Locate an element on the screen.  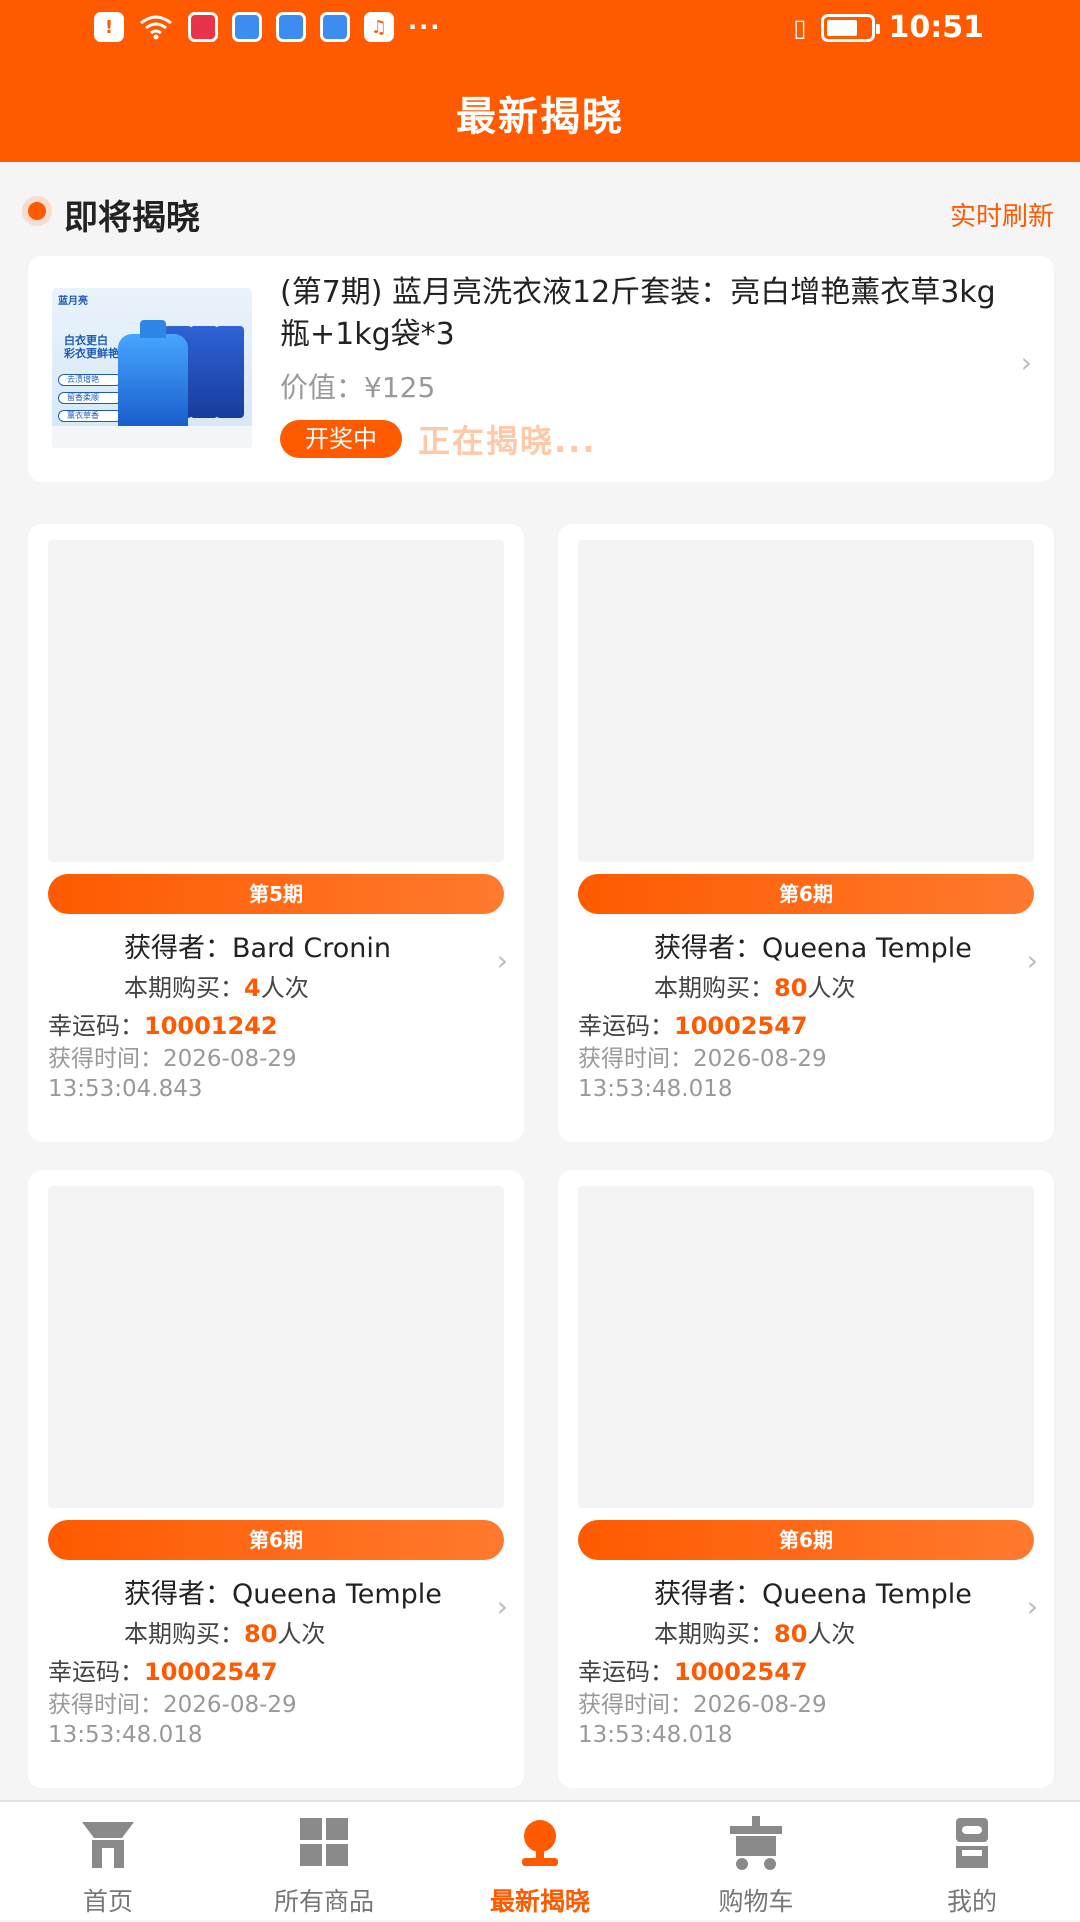
section-header: 即将揭晓 实时刷新 is located at coordinates (540, 212).